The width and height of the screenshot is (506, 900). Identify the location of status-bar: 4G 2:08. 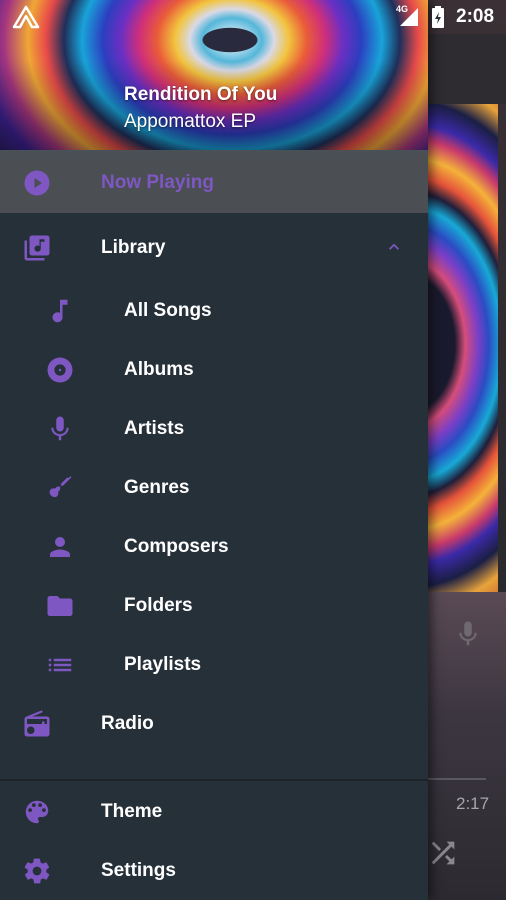
(253, 17).